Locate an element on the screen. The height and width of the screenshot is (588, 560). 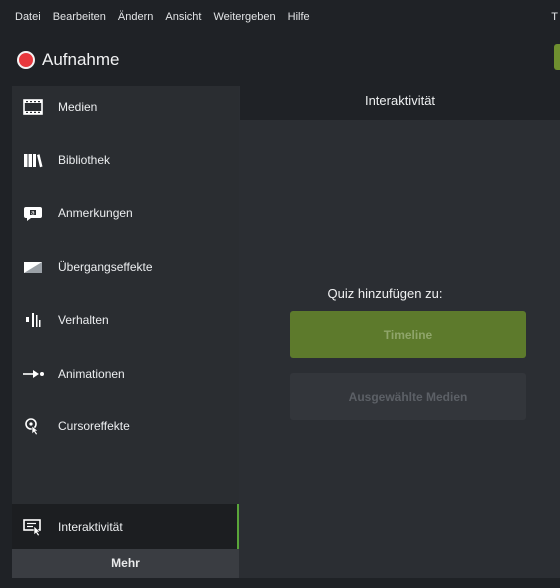
sidebar-item-uebergangseffekte: Übergangseffekte is located at coordinates (125, 267).